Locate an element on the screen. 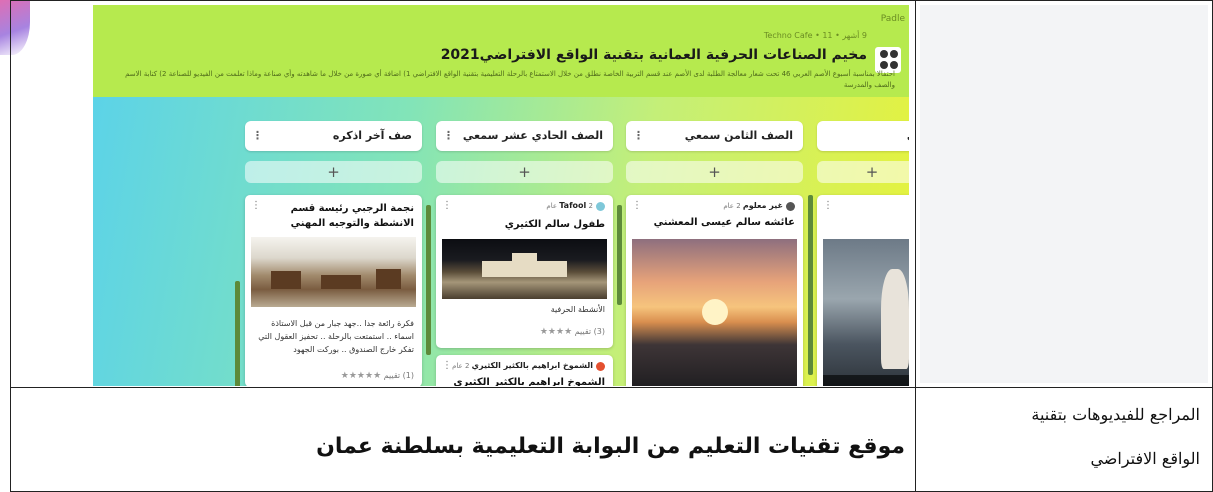 The width and height of the screenshot is (1213, 492). label-line: المراجع للفيديوهات بتقنية is located at coordinates (1115, 414).